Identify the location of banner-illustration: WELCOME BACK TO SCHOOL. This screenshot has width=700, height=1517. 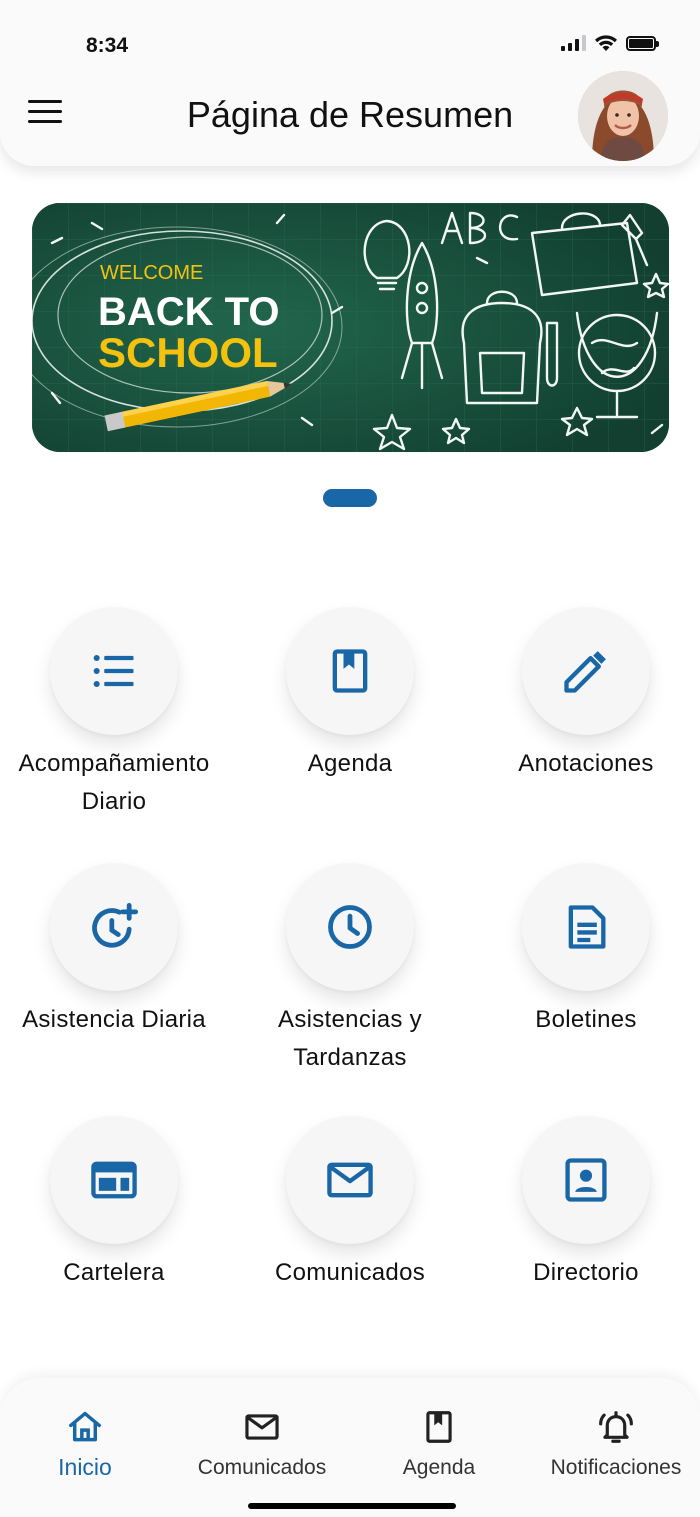
(350, 327).